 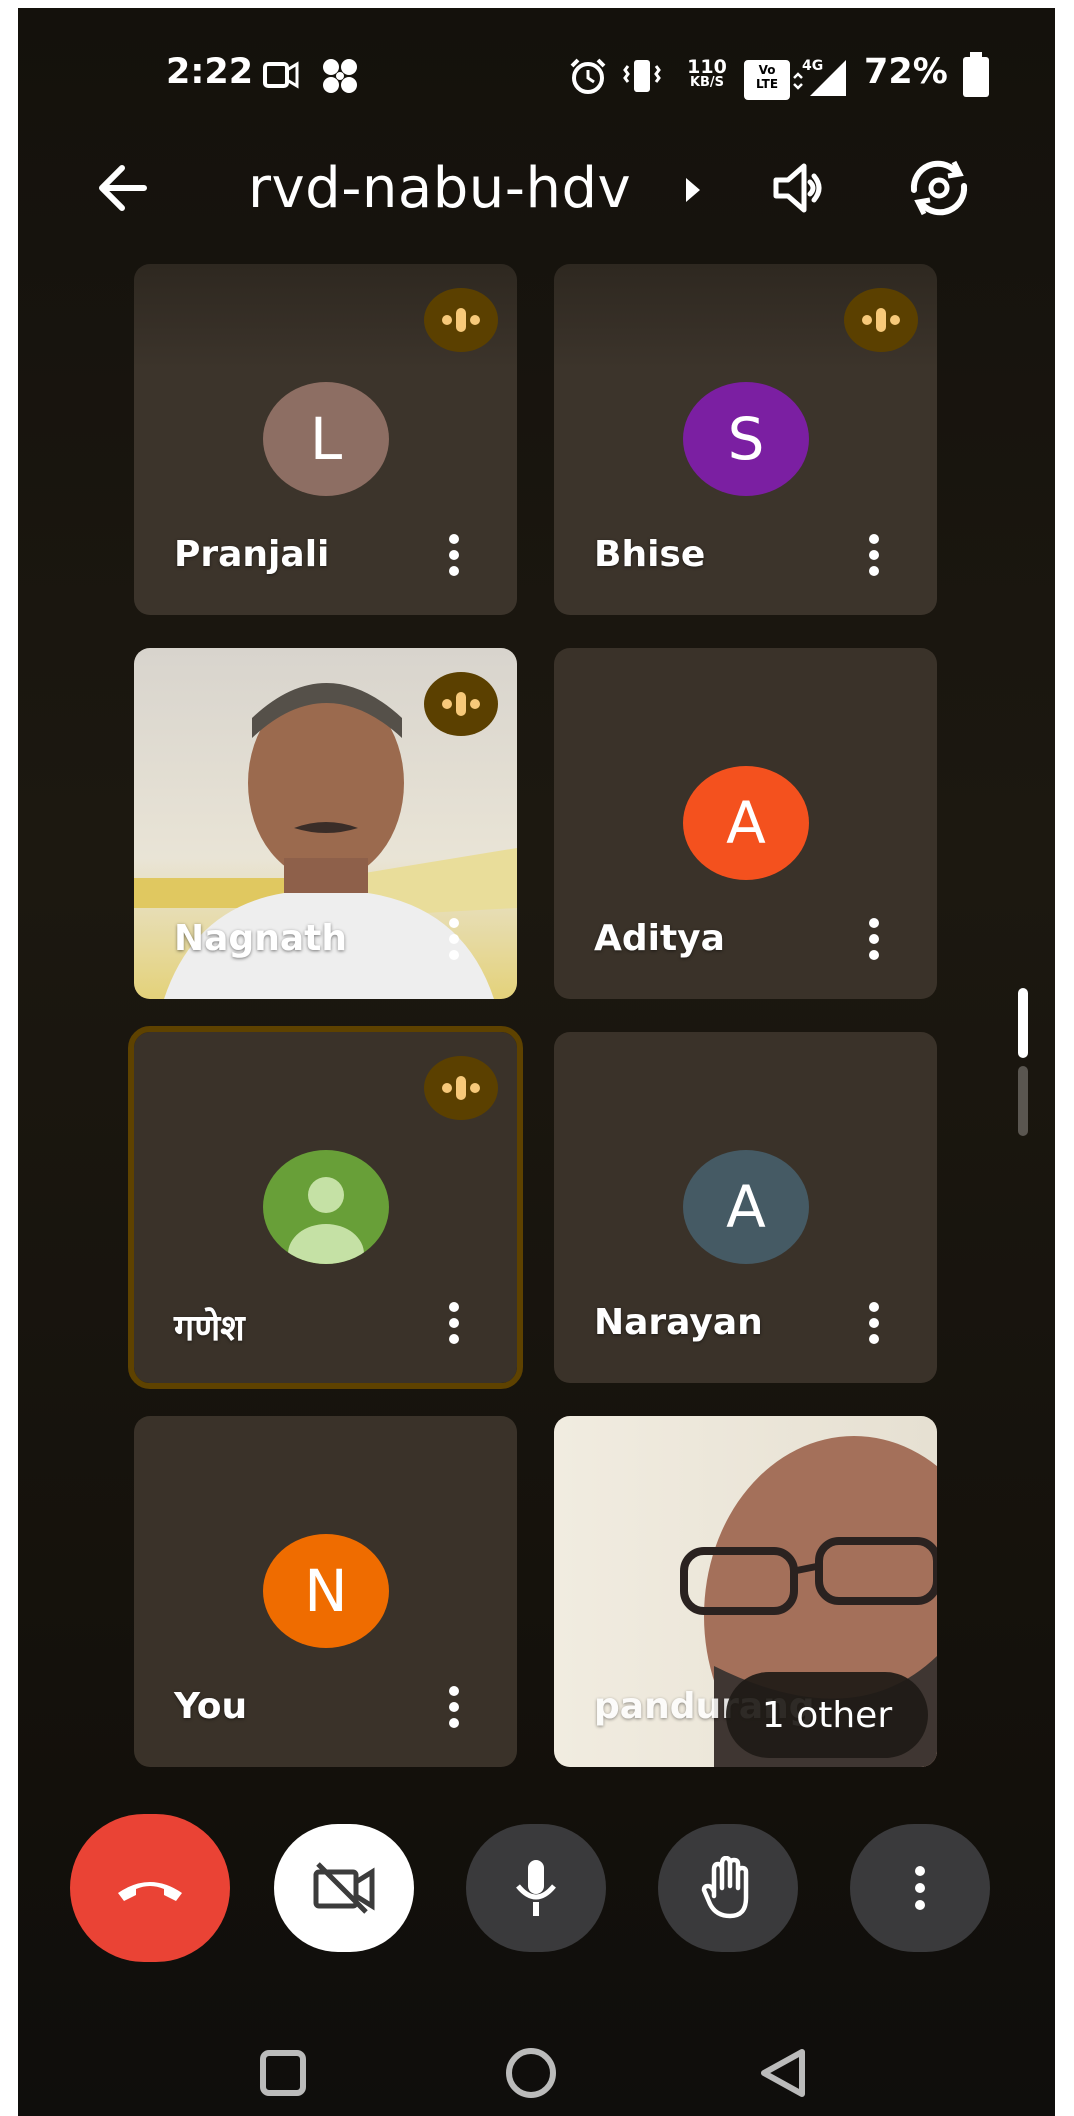 I want to click on default-avatar-icon, so click(x=326, y=1207).